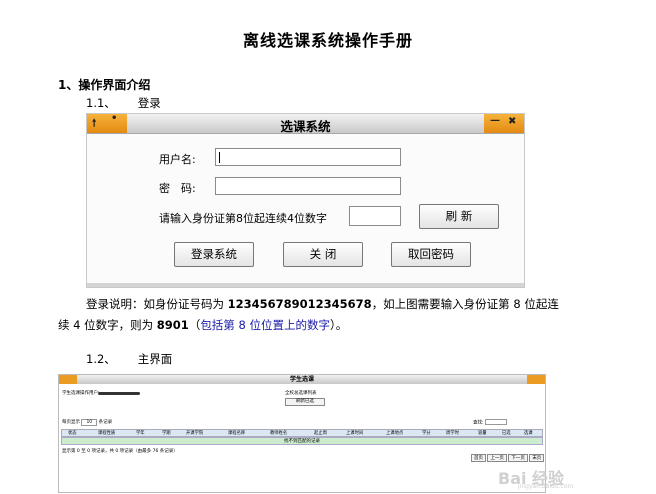 This screenshot has width=656, height=494. What do you see at coordinates (302, 441) in the screenshot?
I see `empty-table-row: 找不到匹配的记录` at bounding box center [302, 441].